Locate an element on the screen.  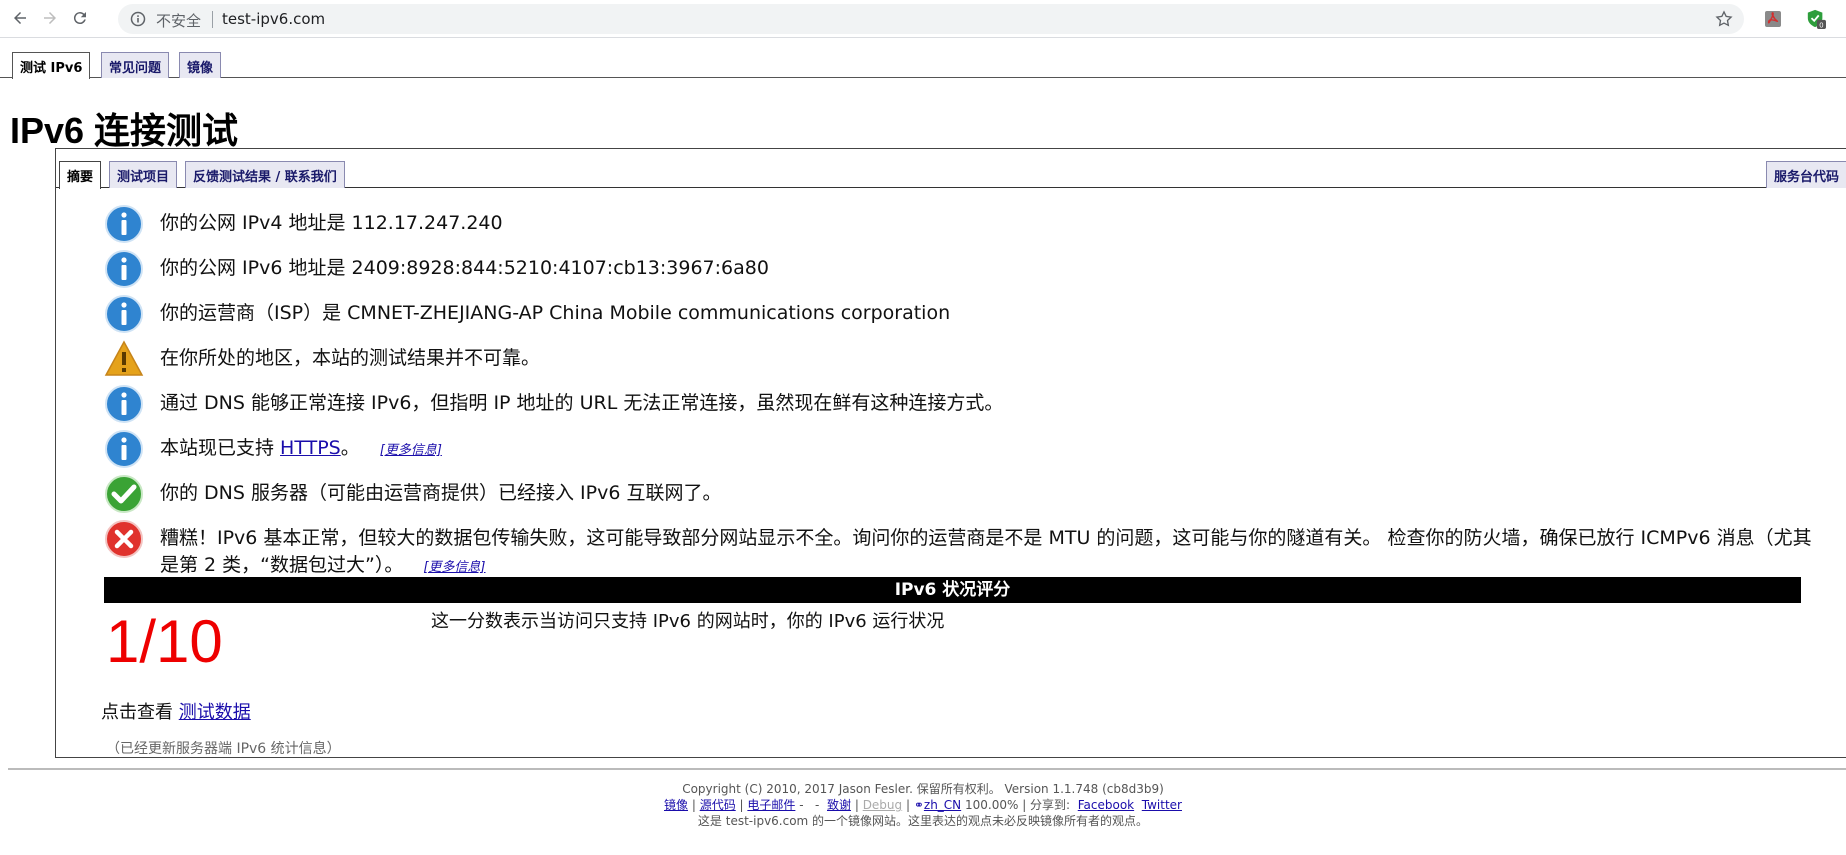
footer-source-link: 源代码 is located at coordinates (718, 805).